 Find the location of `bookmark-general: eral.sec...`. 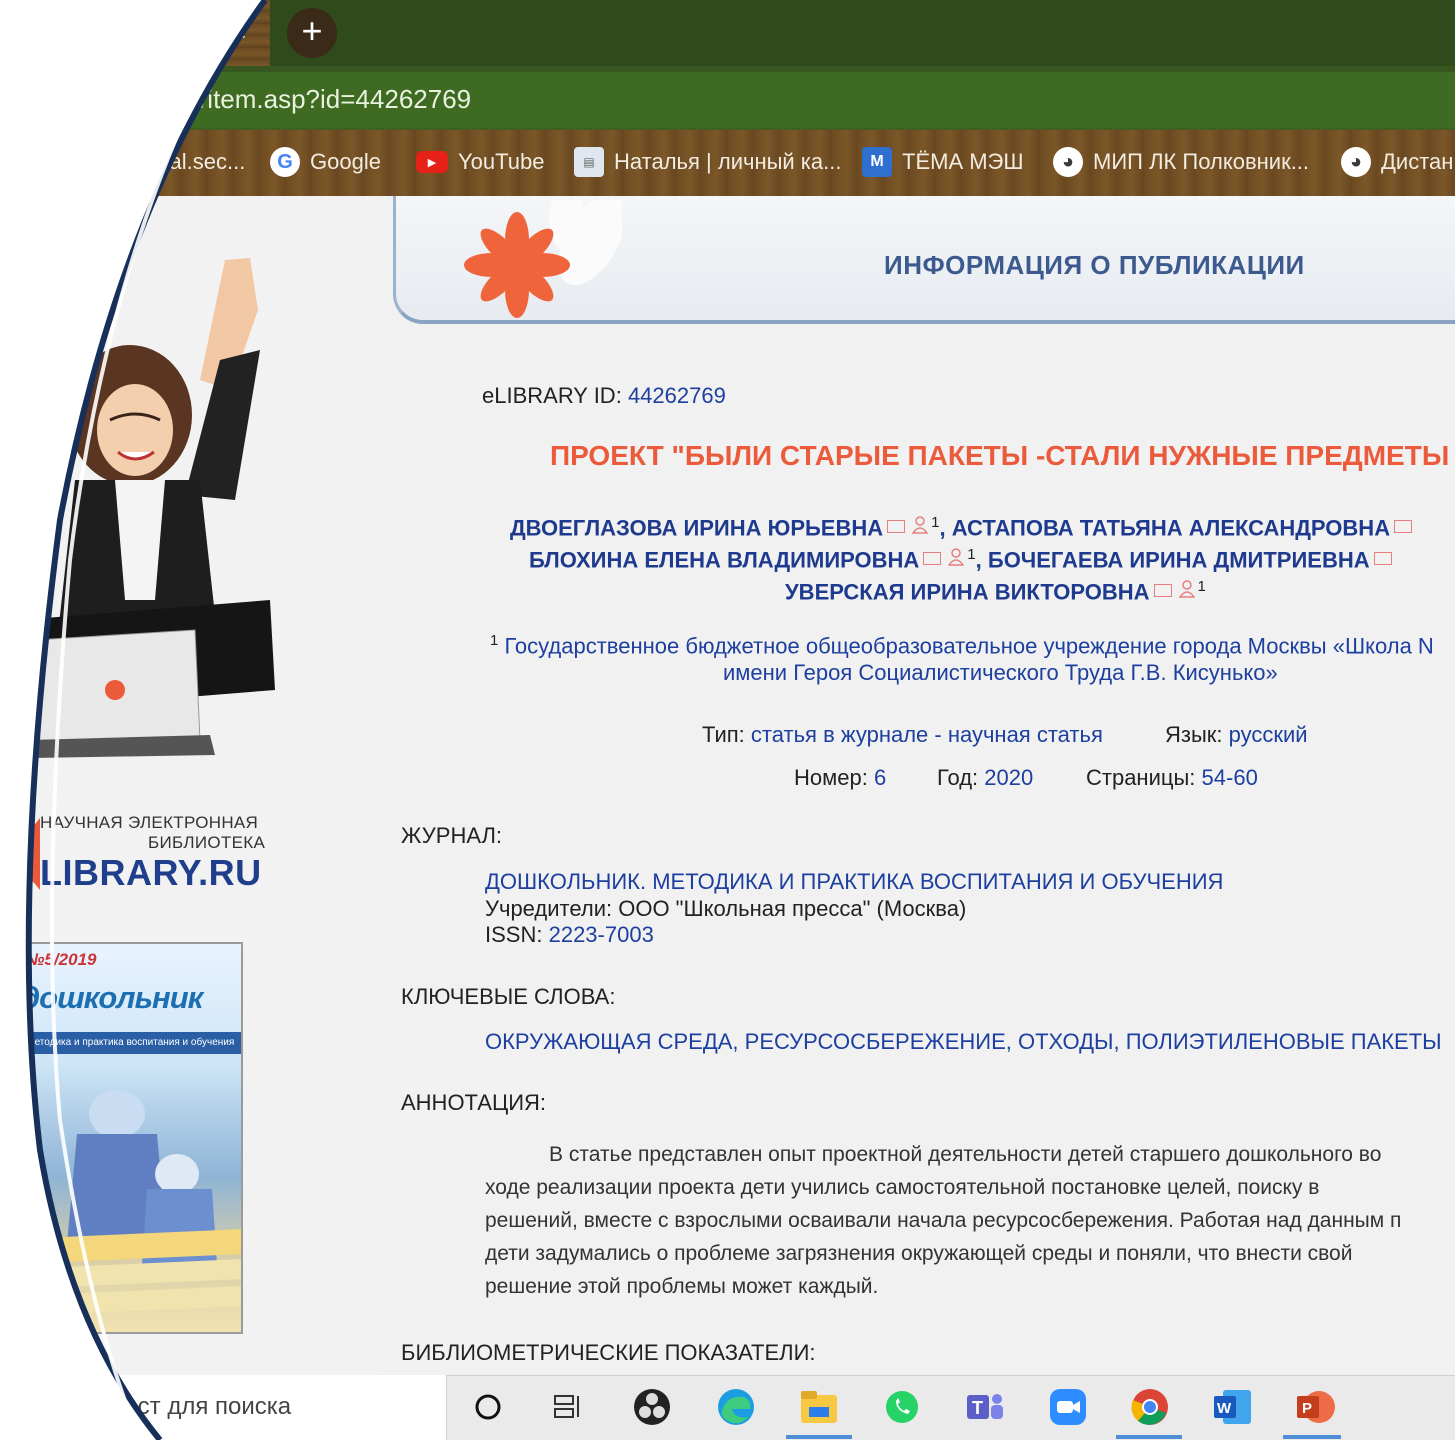

bookmark-general: eral.sec... is located at coordinates (197, 162).